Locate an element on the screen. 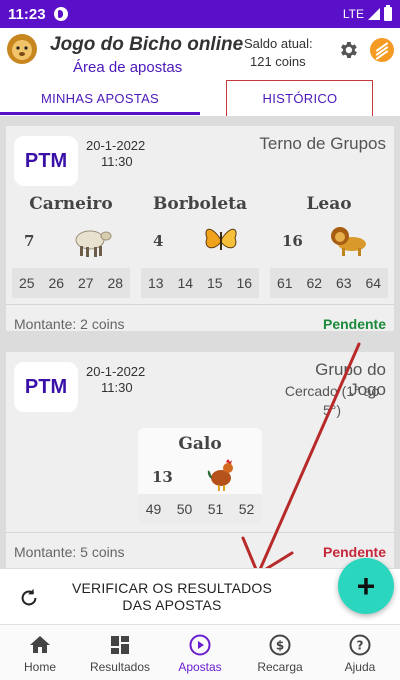  group-number-cell: 50 is located at coordinates (184, 509).